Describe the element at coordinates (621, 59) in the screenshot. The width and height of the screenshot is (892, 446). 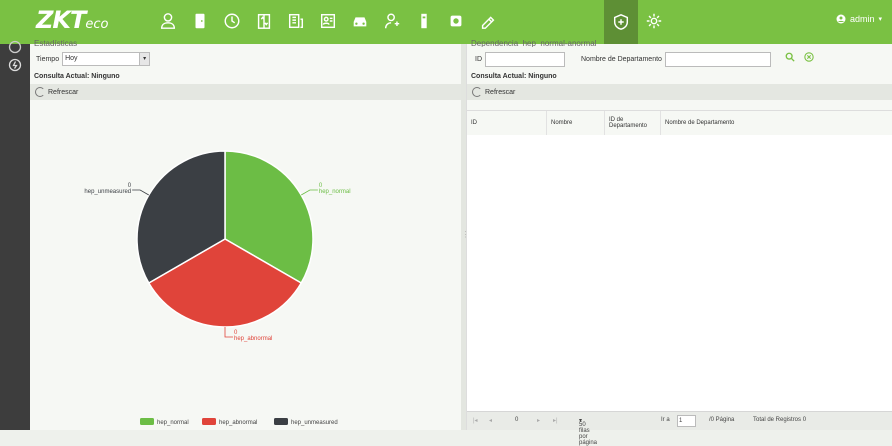
I see `dept-label: Nombre de Departamento` at that location.